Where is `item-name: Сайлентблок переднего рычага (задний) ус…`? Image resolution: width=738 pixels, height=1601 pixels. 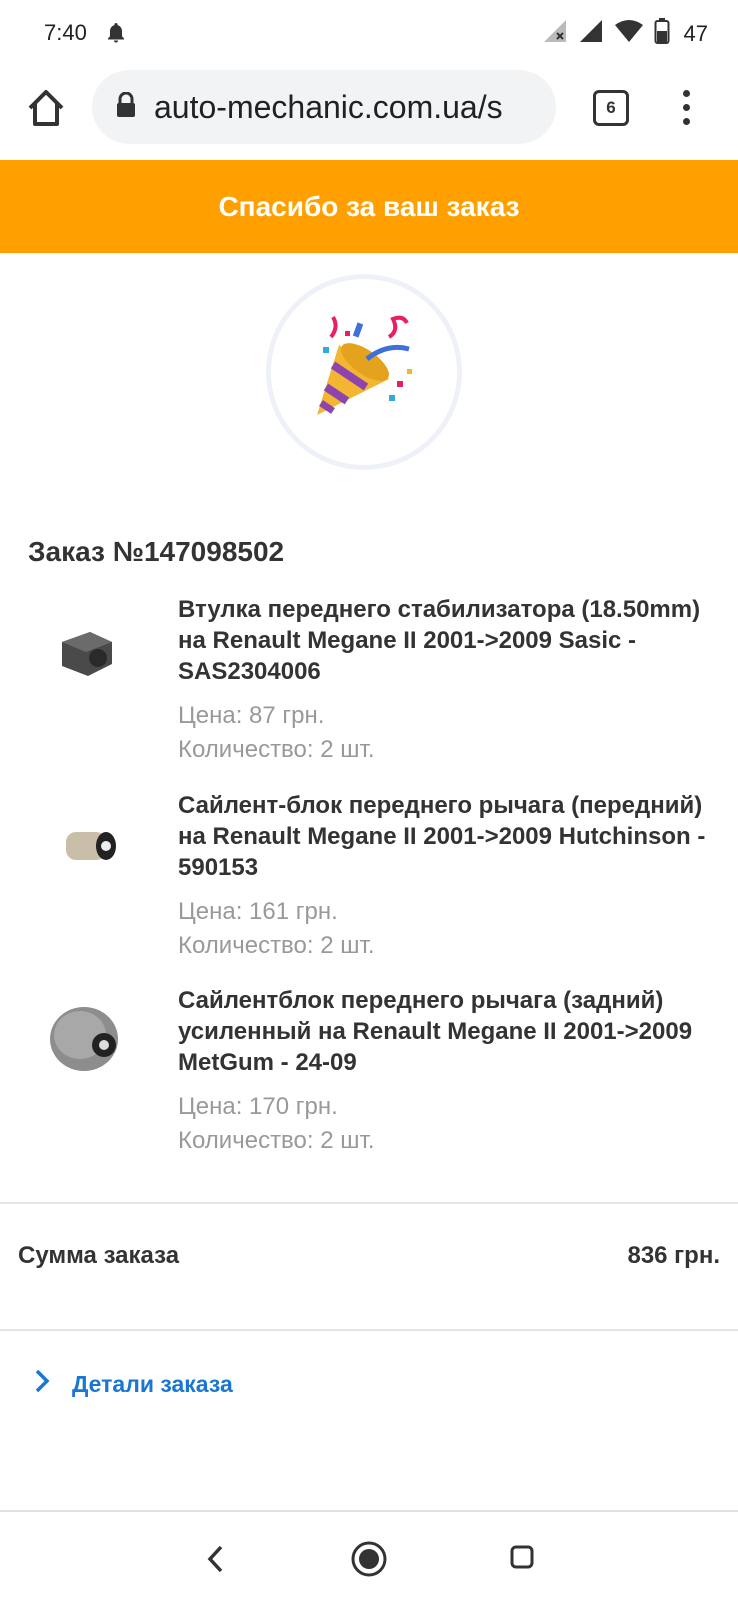 item-name: Сайлентблок переднего рычага (задний) ус… is located at coordinates (443, 1031).